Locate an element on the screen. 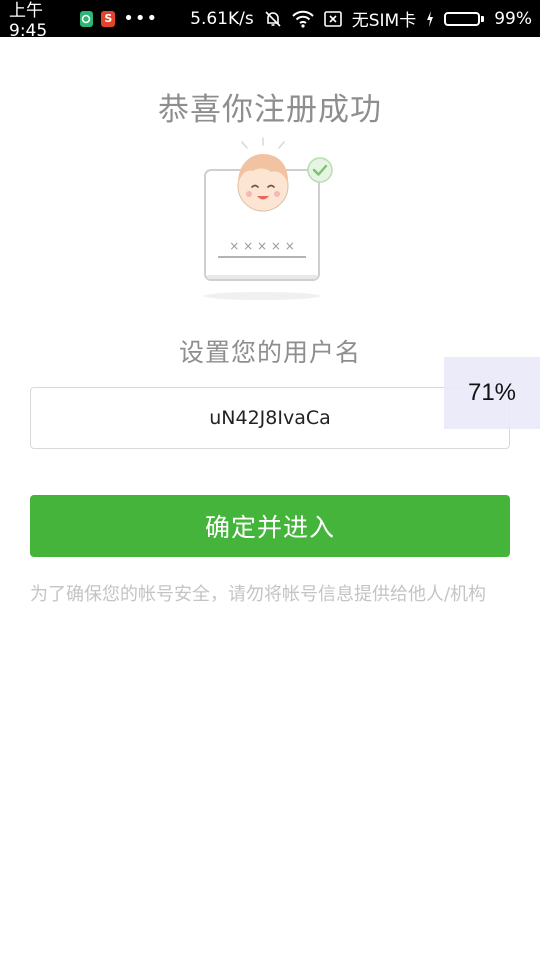 The image size is (540, 960). page-title: 恭喜你注册成功 is located at coordinates (270, 110).